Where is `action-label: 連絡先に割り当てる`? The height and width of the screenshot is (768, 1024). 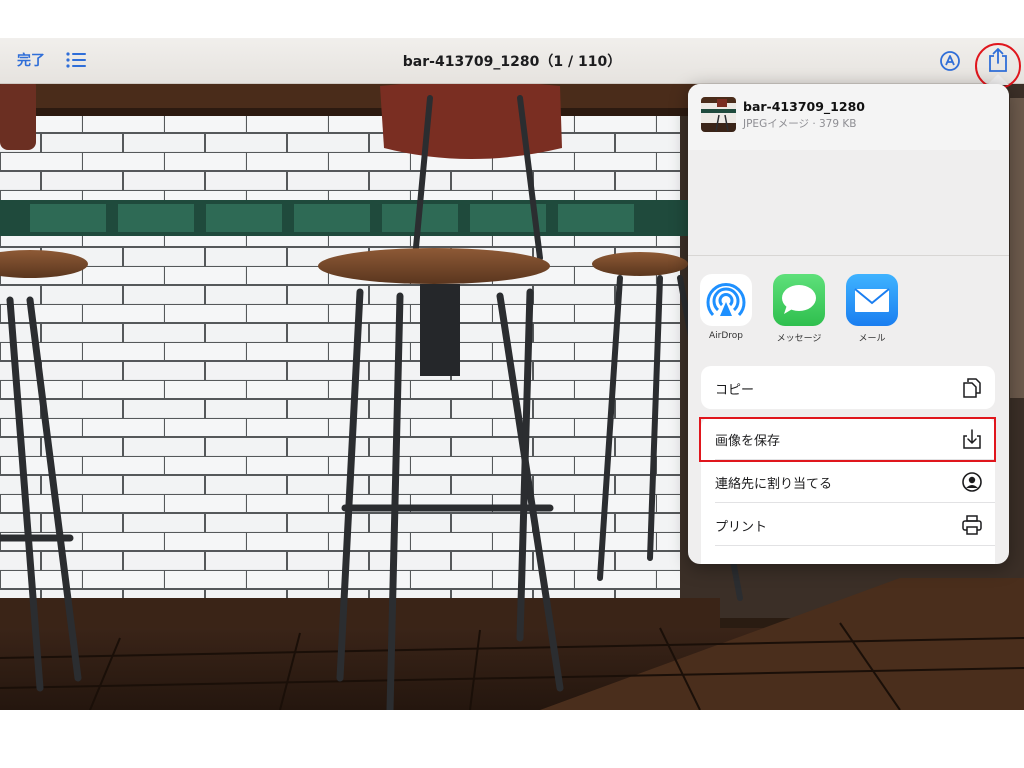 action-label: 連絡先に割り当てる is located at coordinates (774, 484).